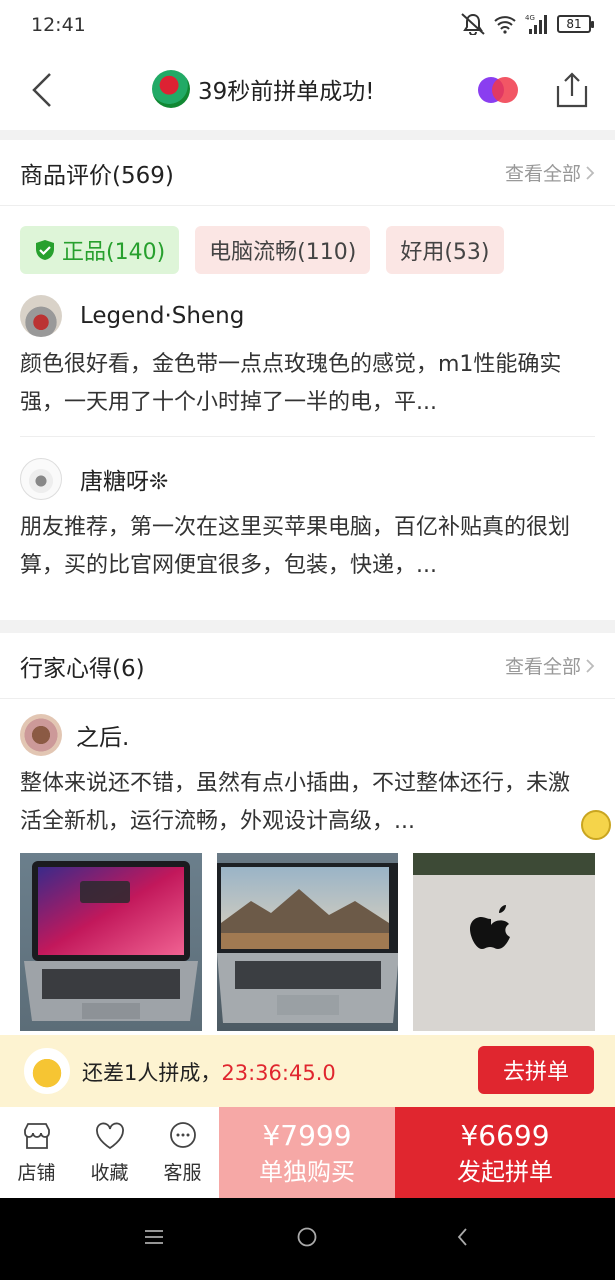 The width and height of the screenshot is (615, 1280). I want to click on group-price: ¥6699, so click(505, 1135).